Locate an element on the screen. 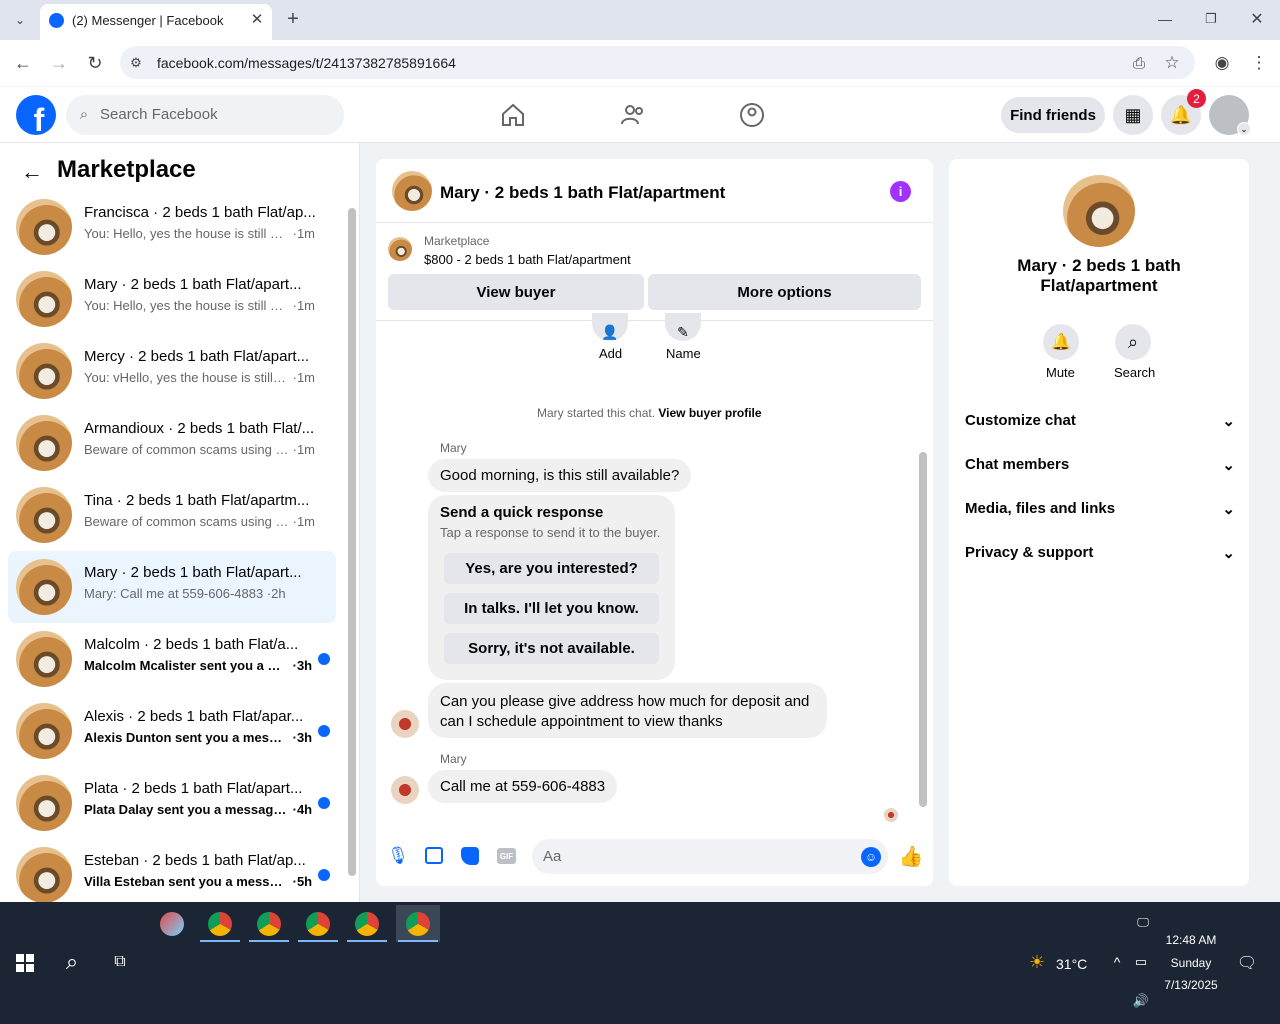 This screenshot has width=1280, height=1024. privacy-support-section: Privacy & support ⌄ is located at coordinates (1100, 553).